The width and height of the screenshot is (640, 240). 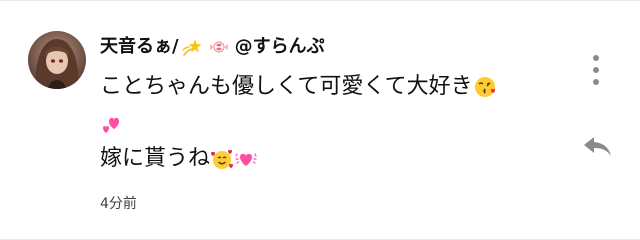 What do you see at coordinates (155, 158) in the screenshot?
I see `comment-text-line-3: 嫁に貰うね` at bounding box center [155, 158].